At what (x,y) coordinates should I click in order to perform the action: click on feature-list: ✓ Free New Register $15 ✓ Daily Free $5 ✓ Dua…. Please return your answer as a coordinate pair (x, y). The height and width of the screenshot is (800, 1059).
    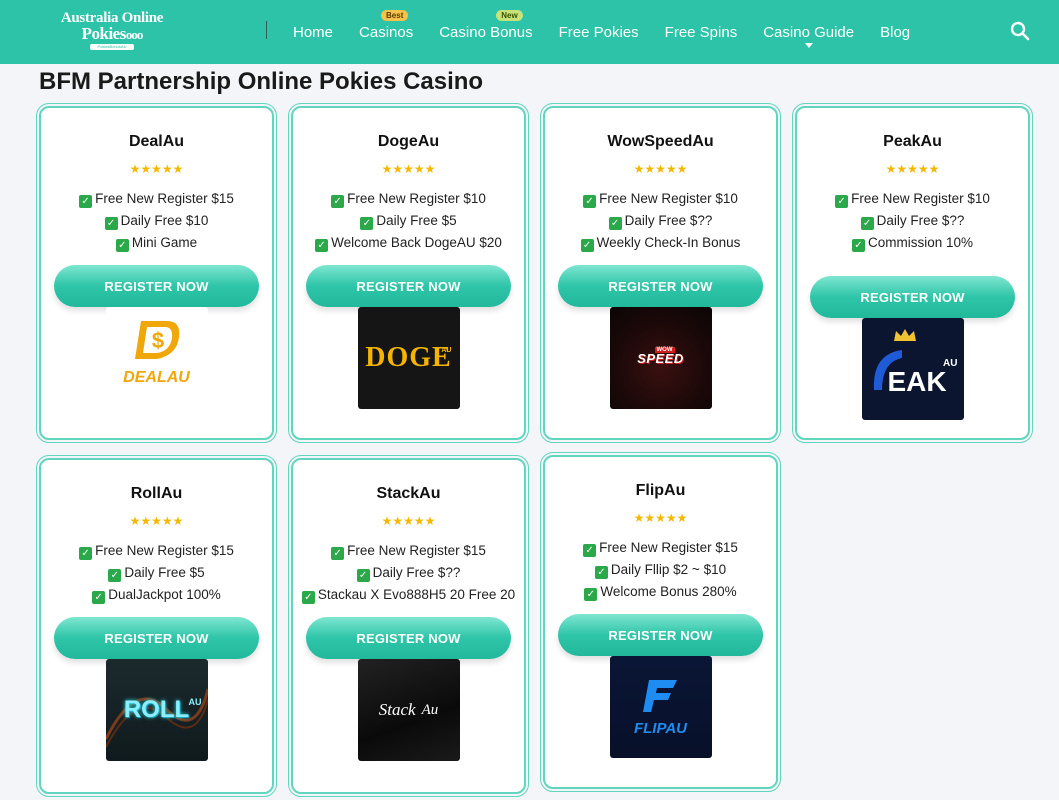
    Looking at the image, I should click on (156, 573).